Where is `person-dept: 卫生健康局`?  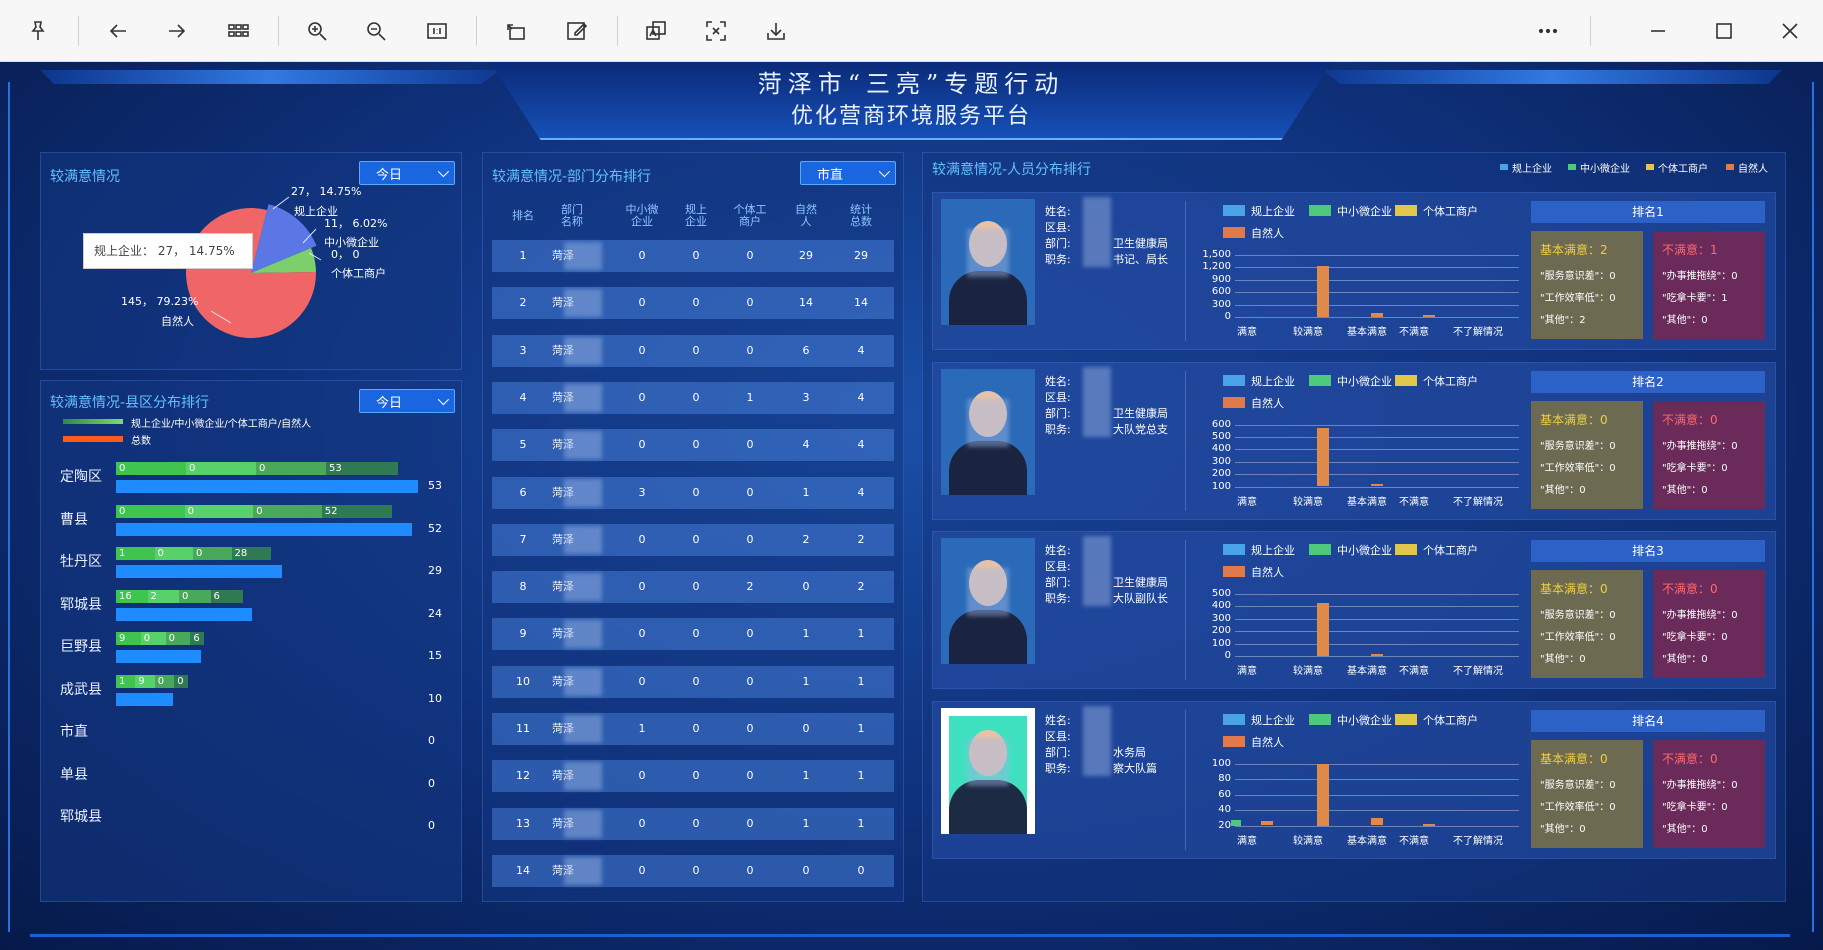 person-dept: 卫生健康局 is located at coordinates (1140, 582).